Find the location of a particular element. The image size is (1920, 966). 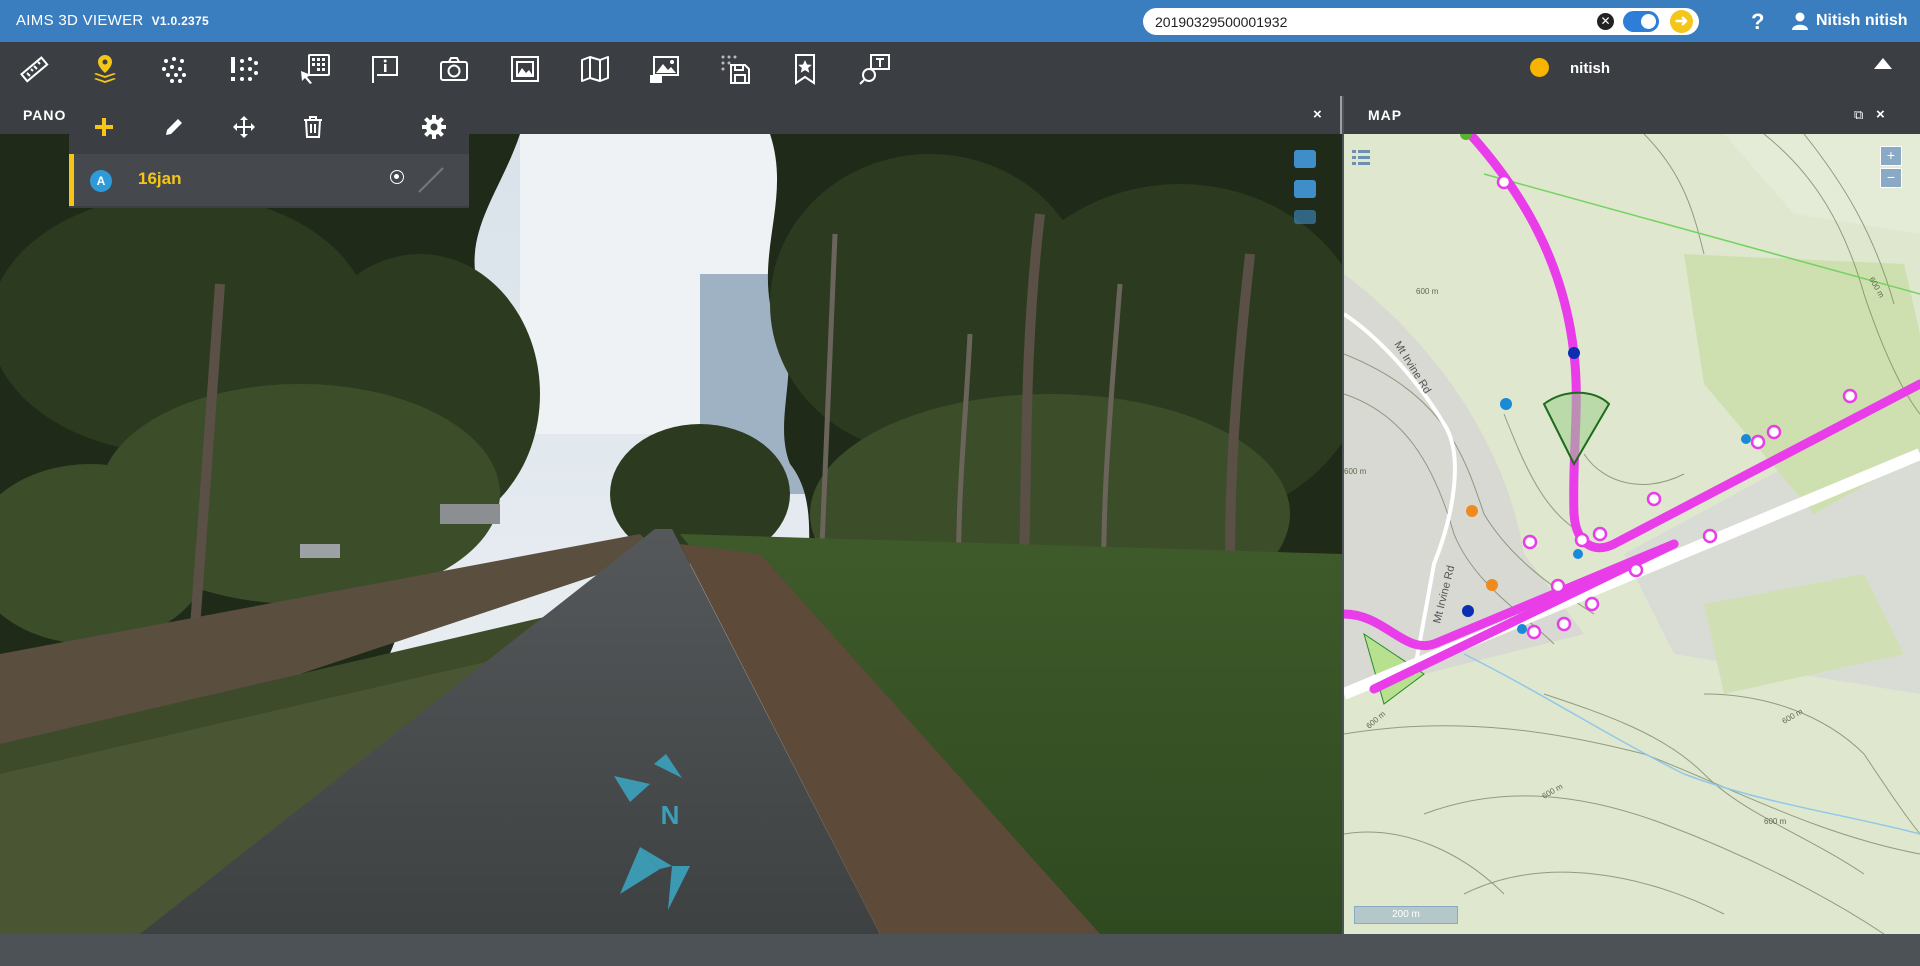

map-icon is located at coordinates (595, 69).